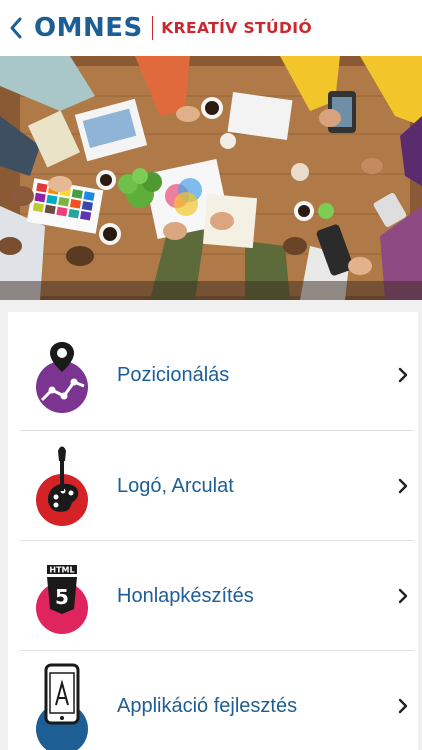 The height and width of the screenshot is (750, 422). Describe the element at coordinates (61, 570) in the screenshot. I see `svg-text: HTML` at that location.